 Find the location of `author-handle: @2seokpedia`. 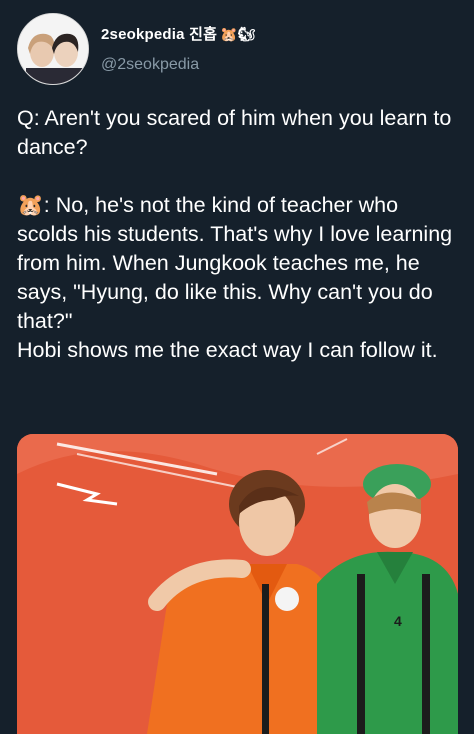

author-handle: @2seokpedia is located at coordinates (150, 65).